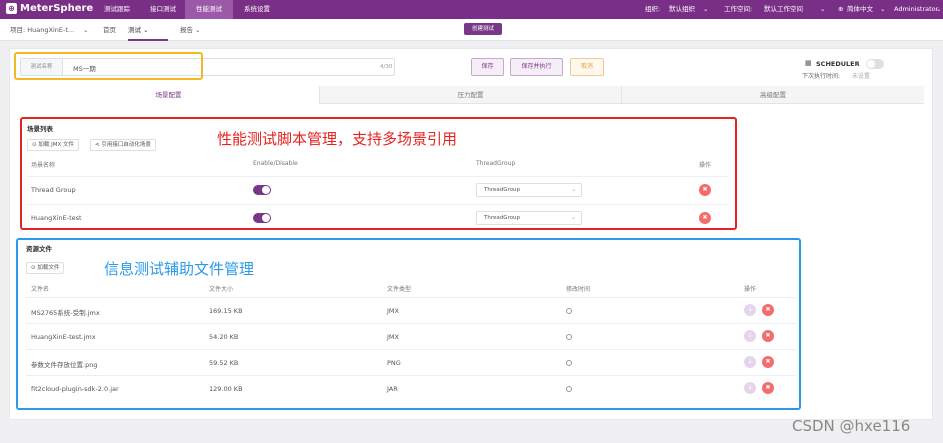  Describe the element at coordinates (838, 64) in the screenshot. I see `scheduler-label: SCHEDULER` at that location.